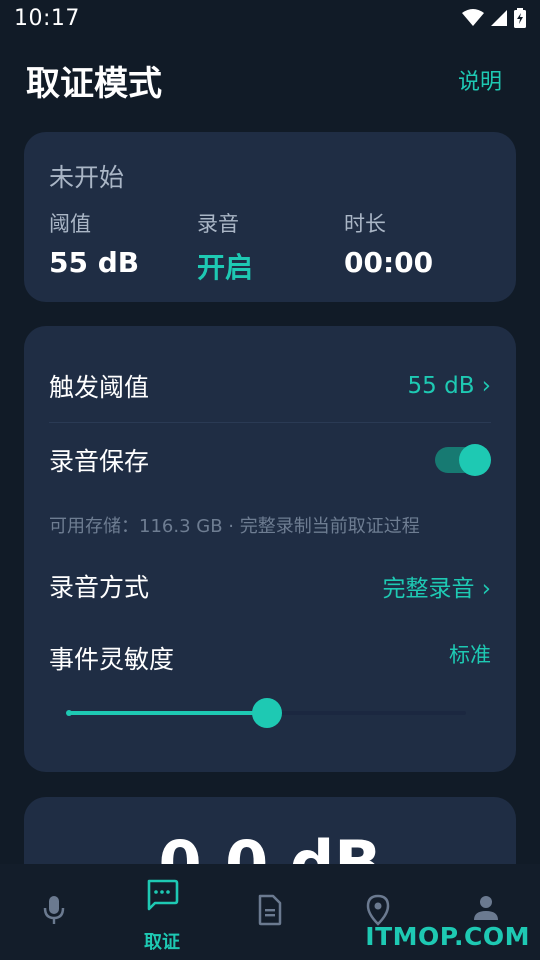 This screenshot has width=540, height=960. What do you see at coordinates (447, 936) in the screenshot?
I see `watermark: ITMOP.COM` at bounding box center [447, 936].